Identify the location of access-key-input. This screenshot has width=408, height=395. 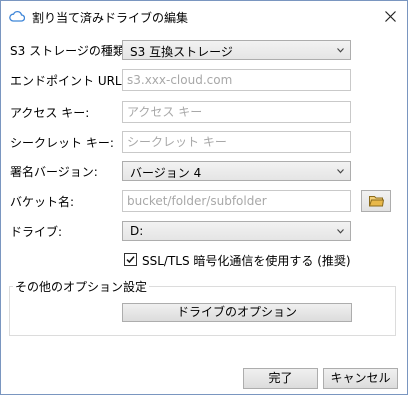
(234, 112).